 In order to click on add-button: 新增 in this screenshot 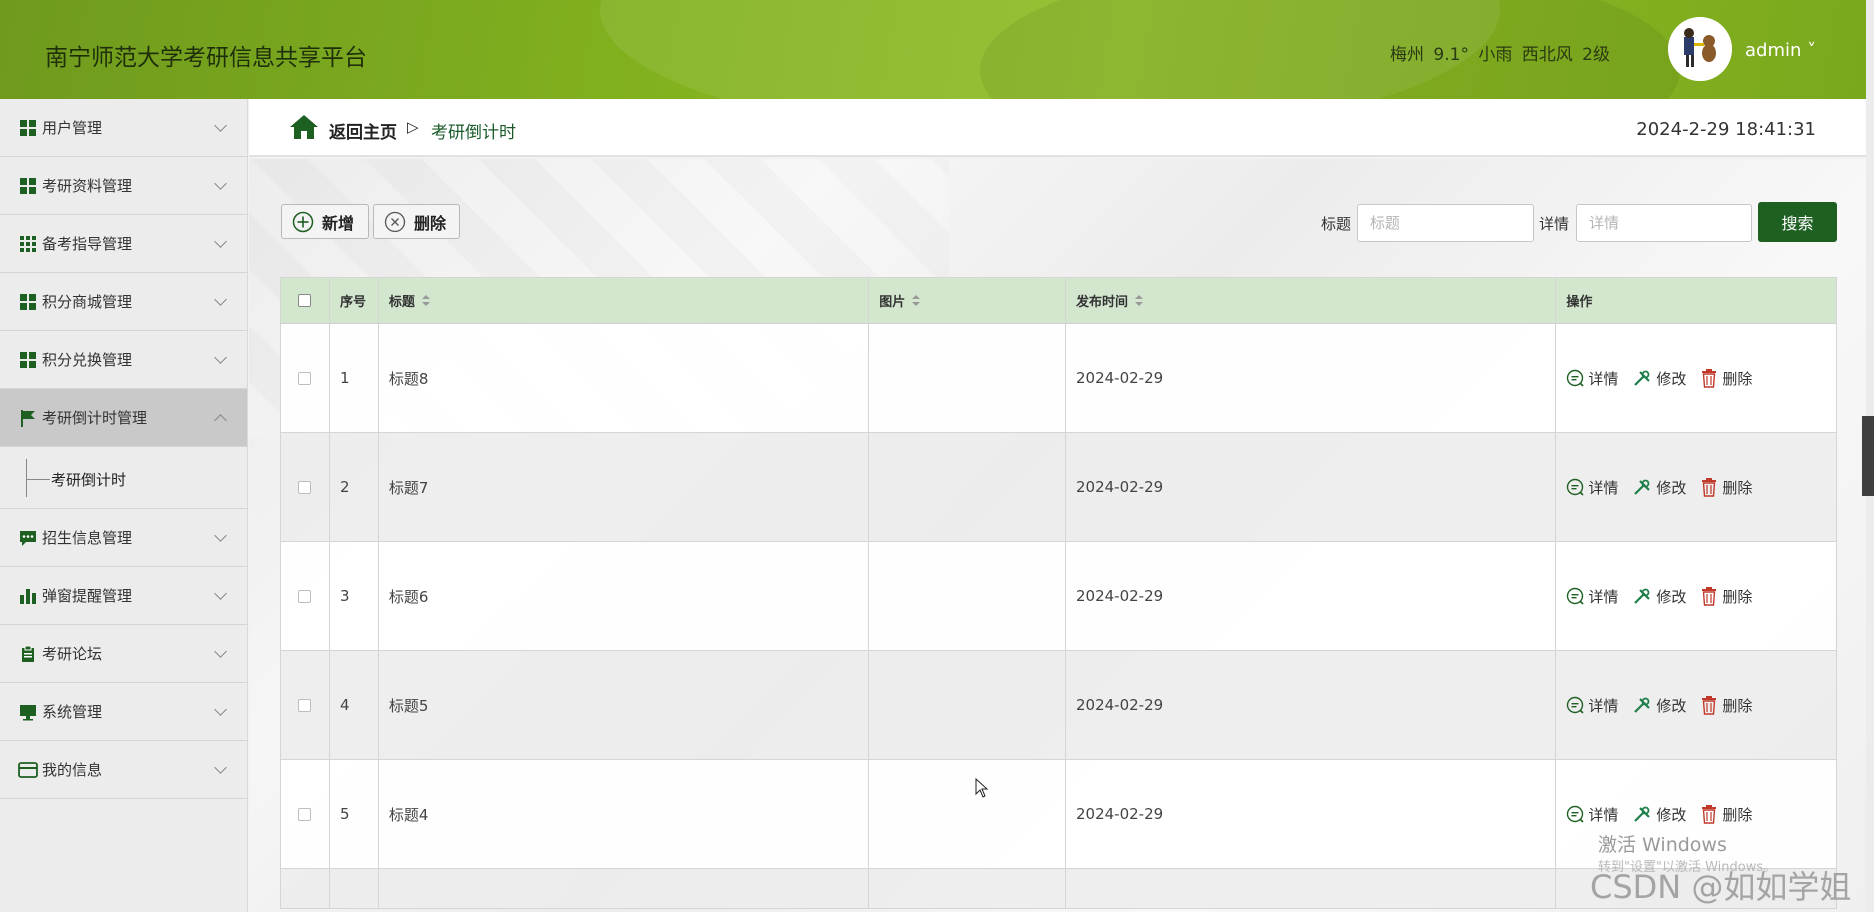, I will do `click(325, 221)`.